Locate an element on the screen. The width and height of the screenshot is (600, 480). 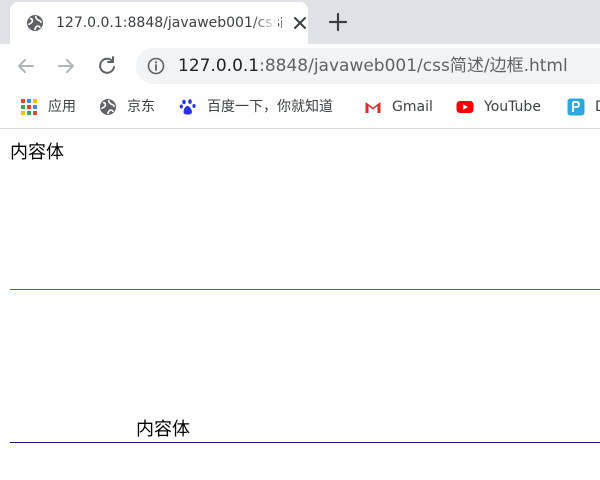
bookmark-label: YouTube is located at coordinates (512, 107).